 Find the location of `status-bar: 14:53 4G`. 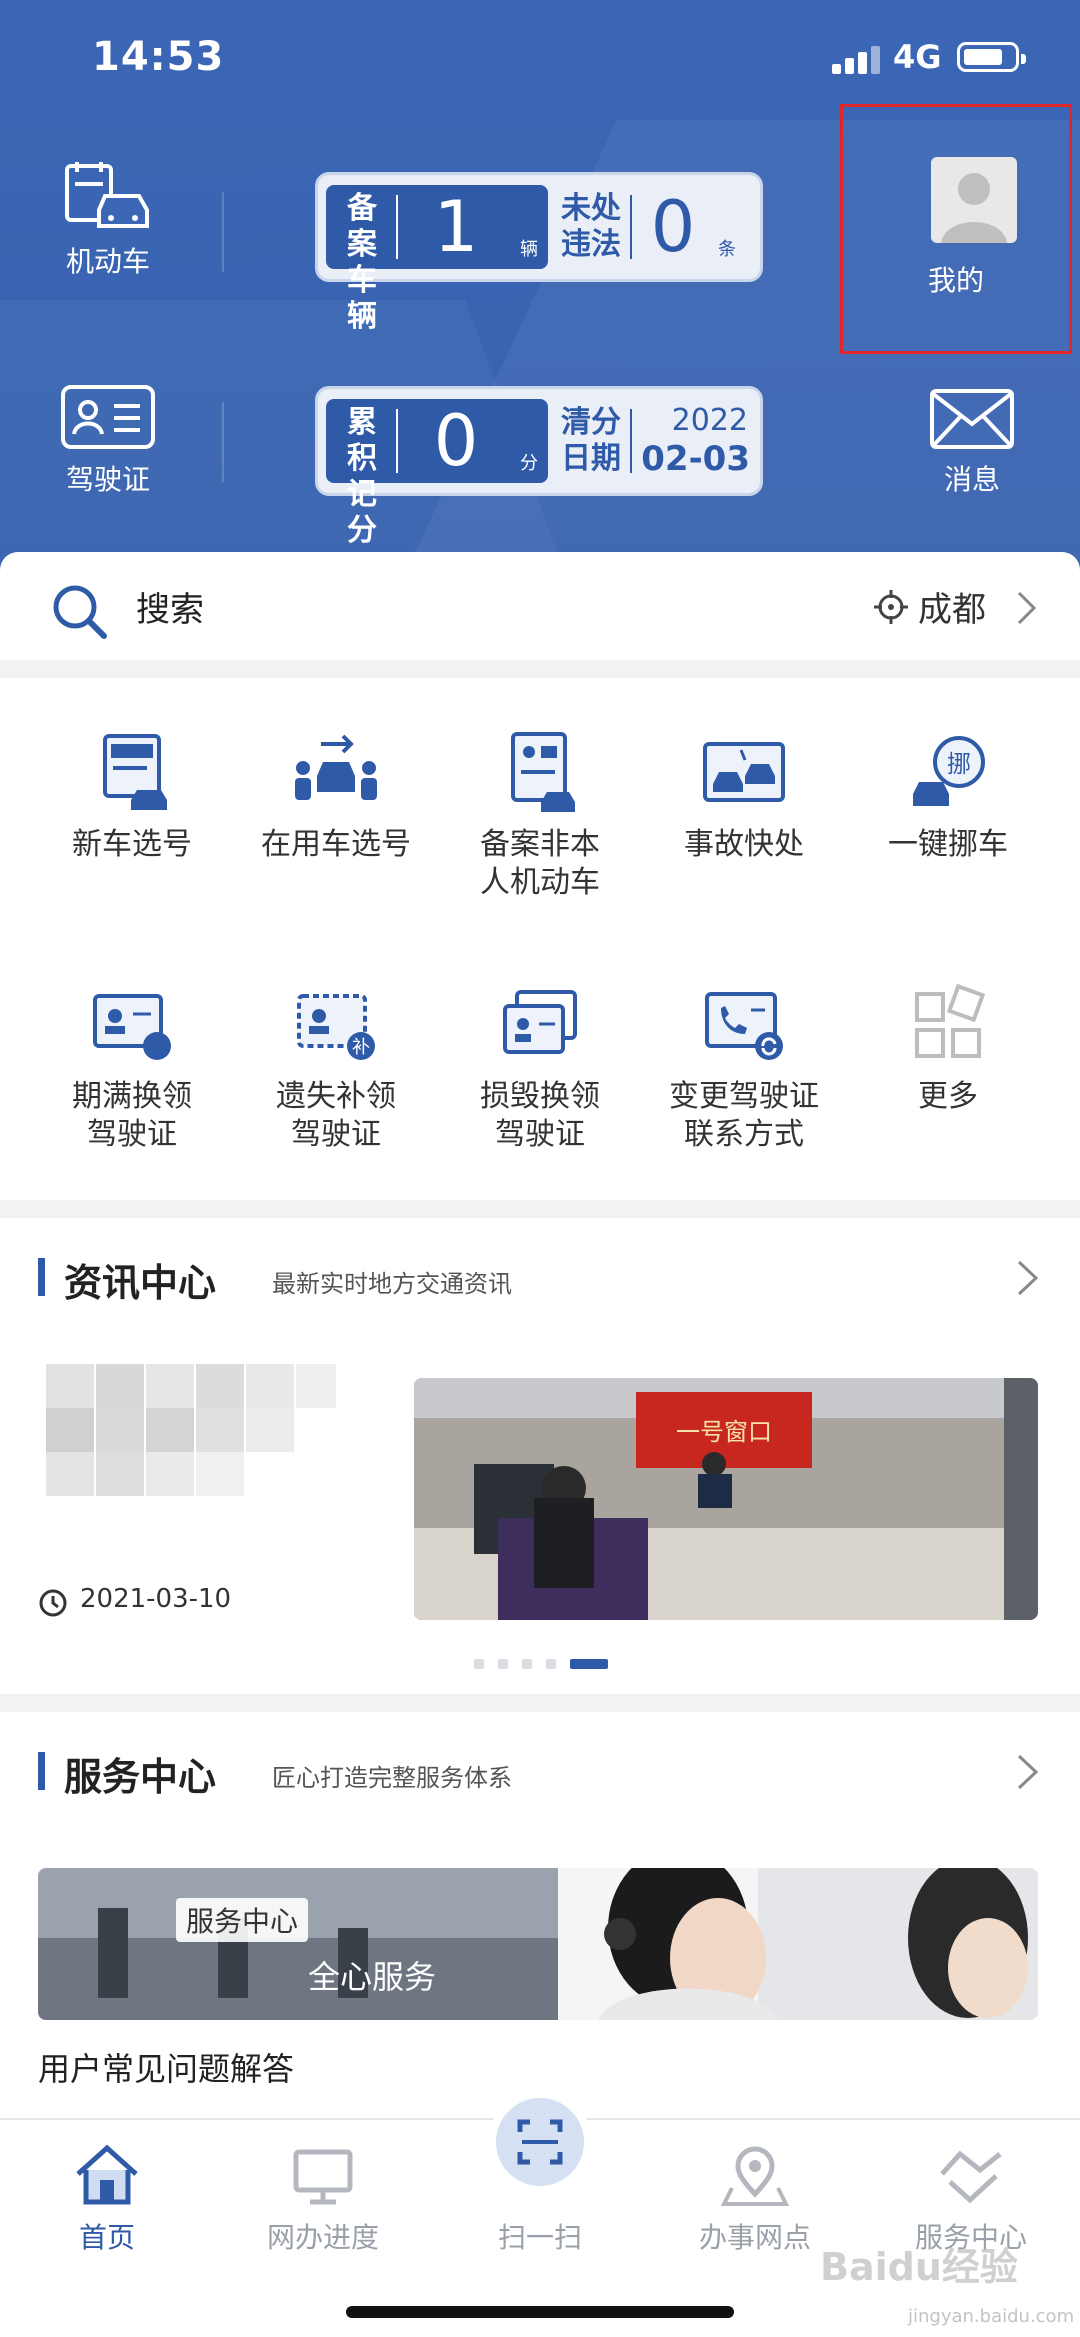

status-bar: 14:53 4G is located at coordinates (540, 60).